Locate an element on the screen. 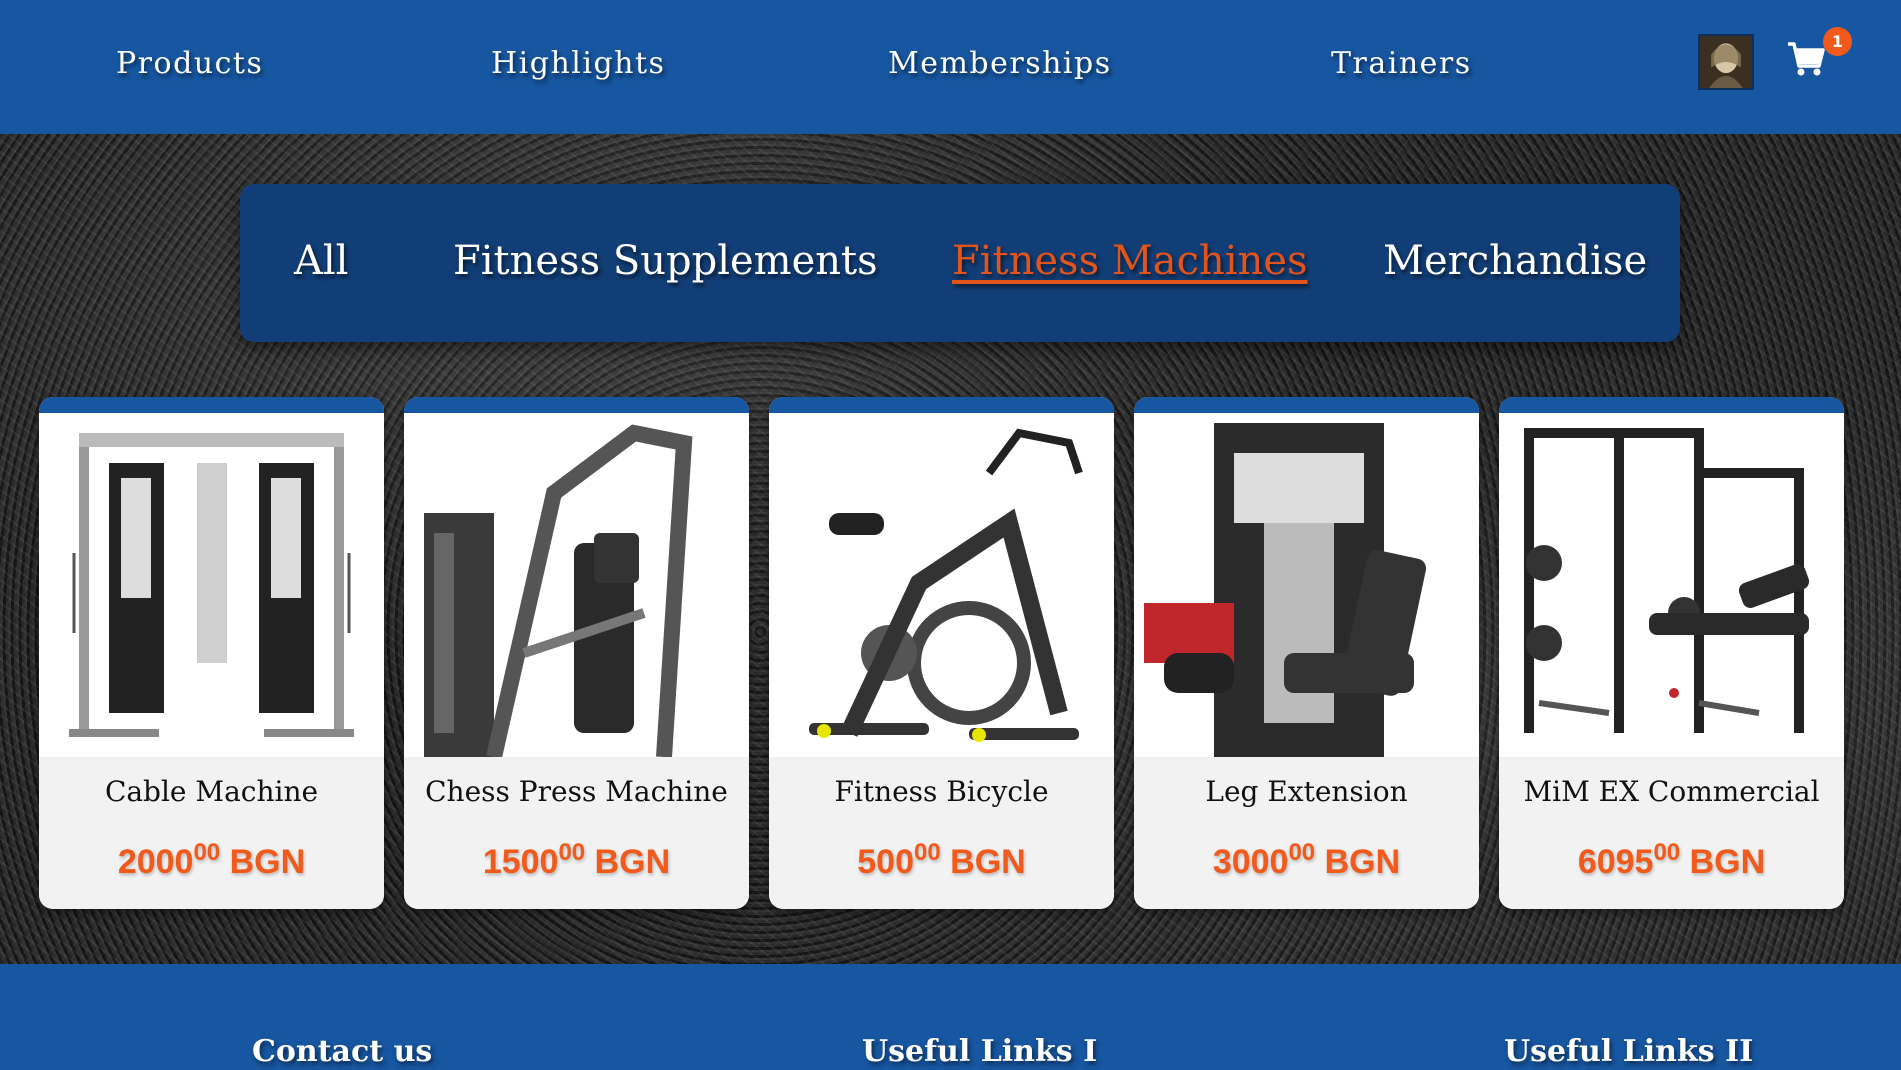 The image size is (1901, 1070). product-card: Leg Extension 300000 BGN is located at coordinates (1306, 653).